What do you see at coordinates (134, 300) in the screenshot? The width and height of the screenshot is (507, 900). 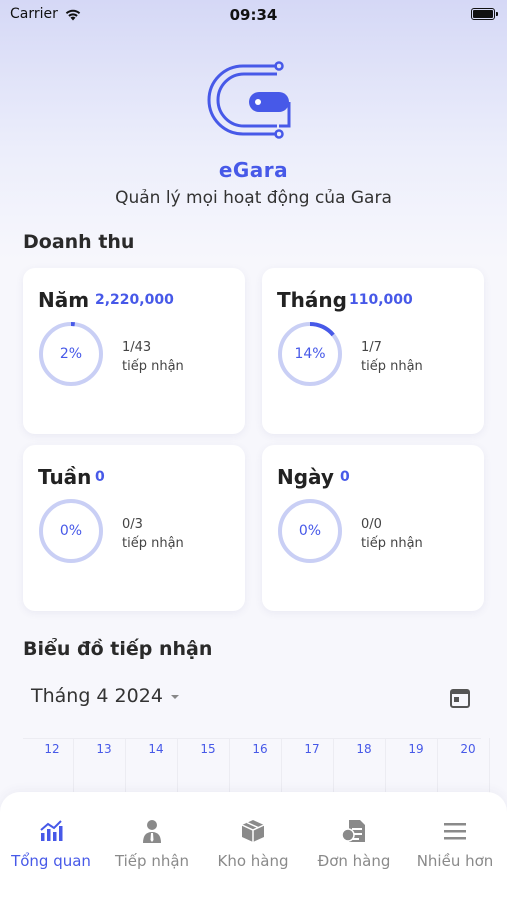 I see `card-value: 2,220,000` at bounding box center [134, 300].